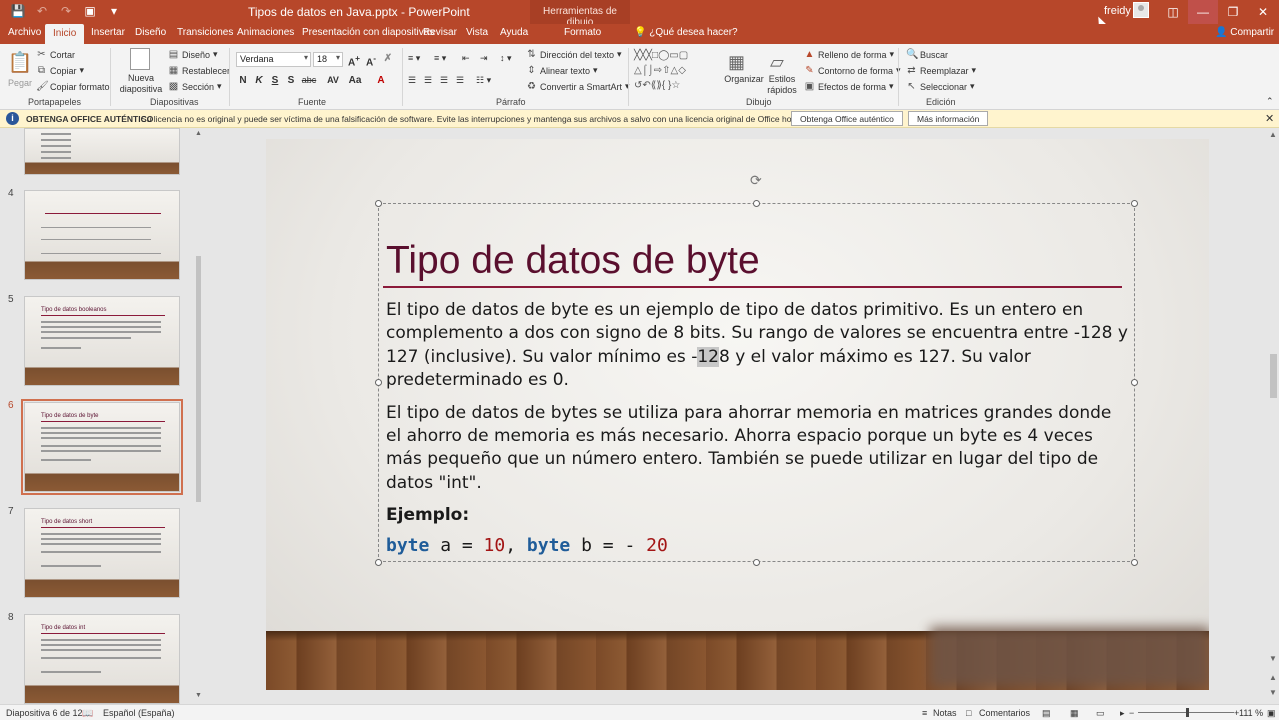  Describe the element at coordinates (139, 713) in the screenshot. I see `language-indicator: Español (España)` at that location.